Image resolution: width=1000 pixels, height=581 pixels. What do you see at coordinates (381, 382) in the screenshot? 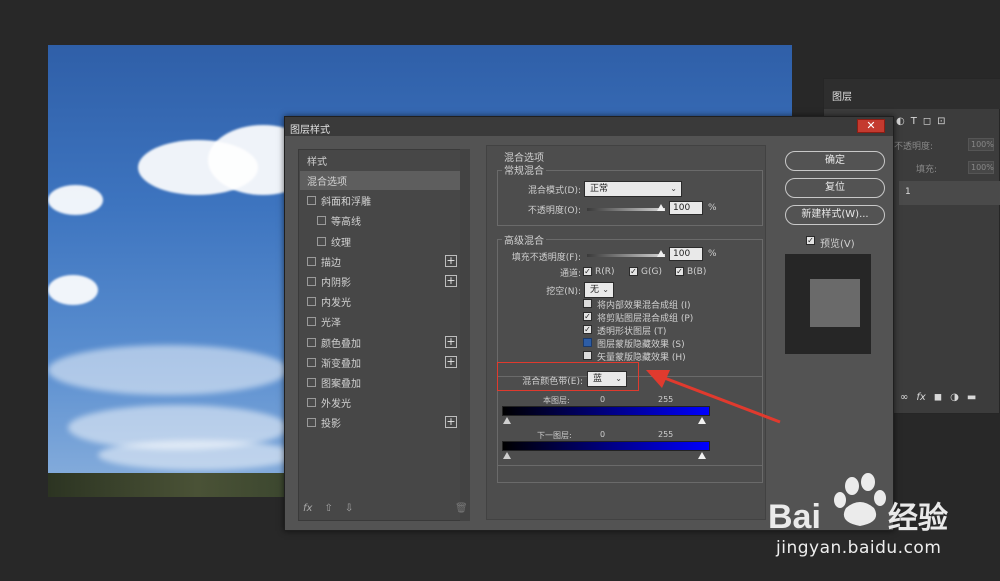
I see `style-item: 图案叠加` at bounding box center [381, 382].